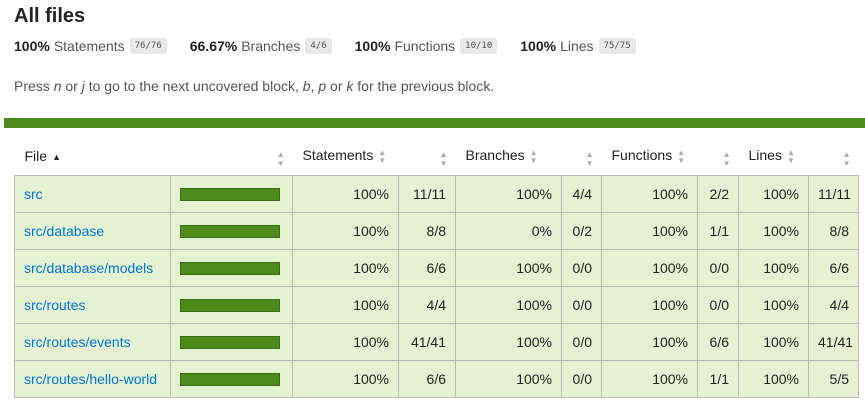 Image resolution: width=865 pixels, height=406 pixels. What do you see at coordinates (427, 194) in the screenshot?
I see `statements-fraction: 11/11` at bounding box center [427, 194].